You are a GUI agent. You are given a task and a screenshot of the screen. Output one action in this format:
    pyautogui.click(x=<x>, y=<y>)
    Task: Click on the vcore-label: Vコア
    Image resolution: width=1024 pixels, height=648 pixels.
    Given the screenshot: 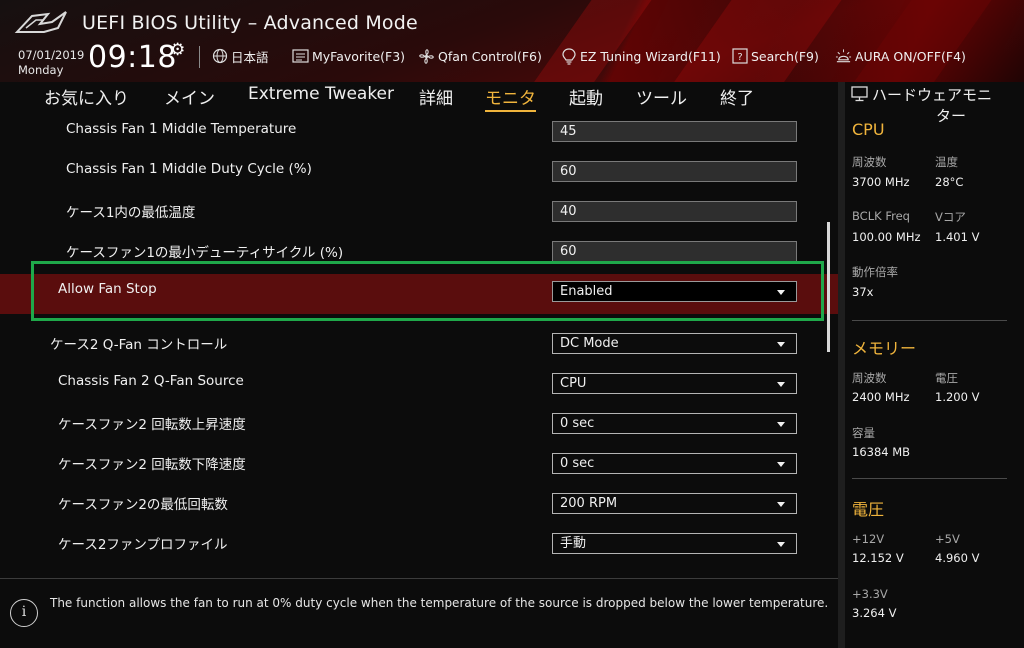 What is the action you would take?
    pyautogui.click(x=950, y=217)
    